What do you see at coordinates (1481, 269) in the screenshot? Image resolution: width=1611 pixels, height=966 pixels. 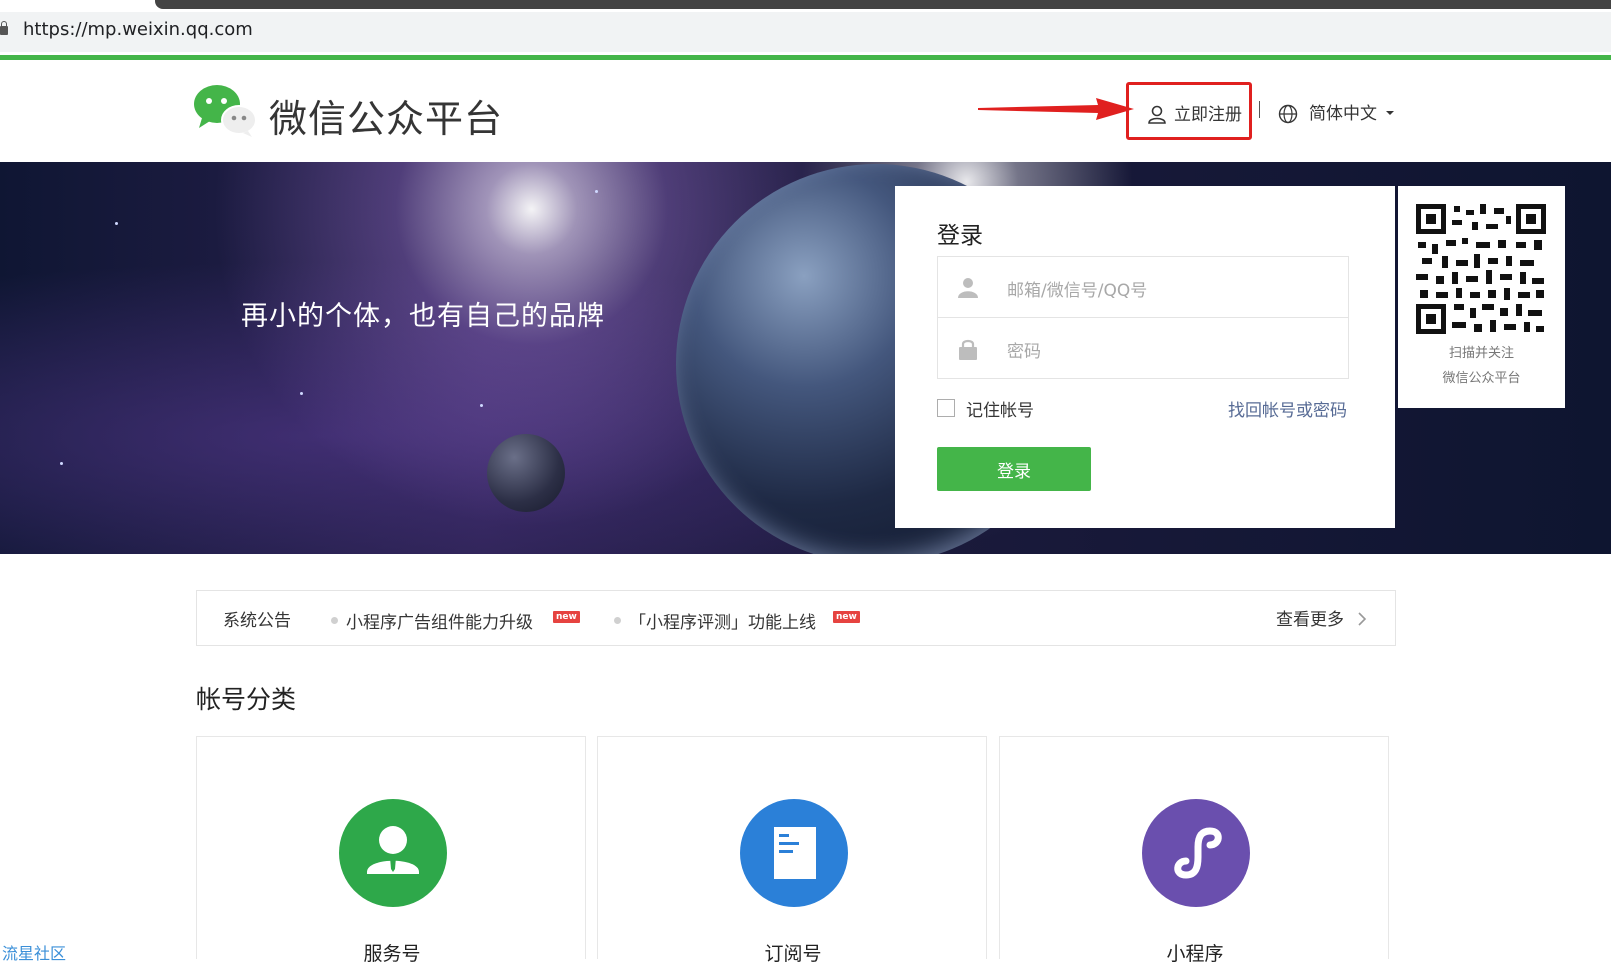 I see `qr-code-icon` at bounding box center [1481, 269].